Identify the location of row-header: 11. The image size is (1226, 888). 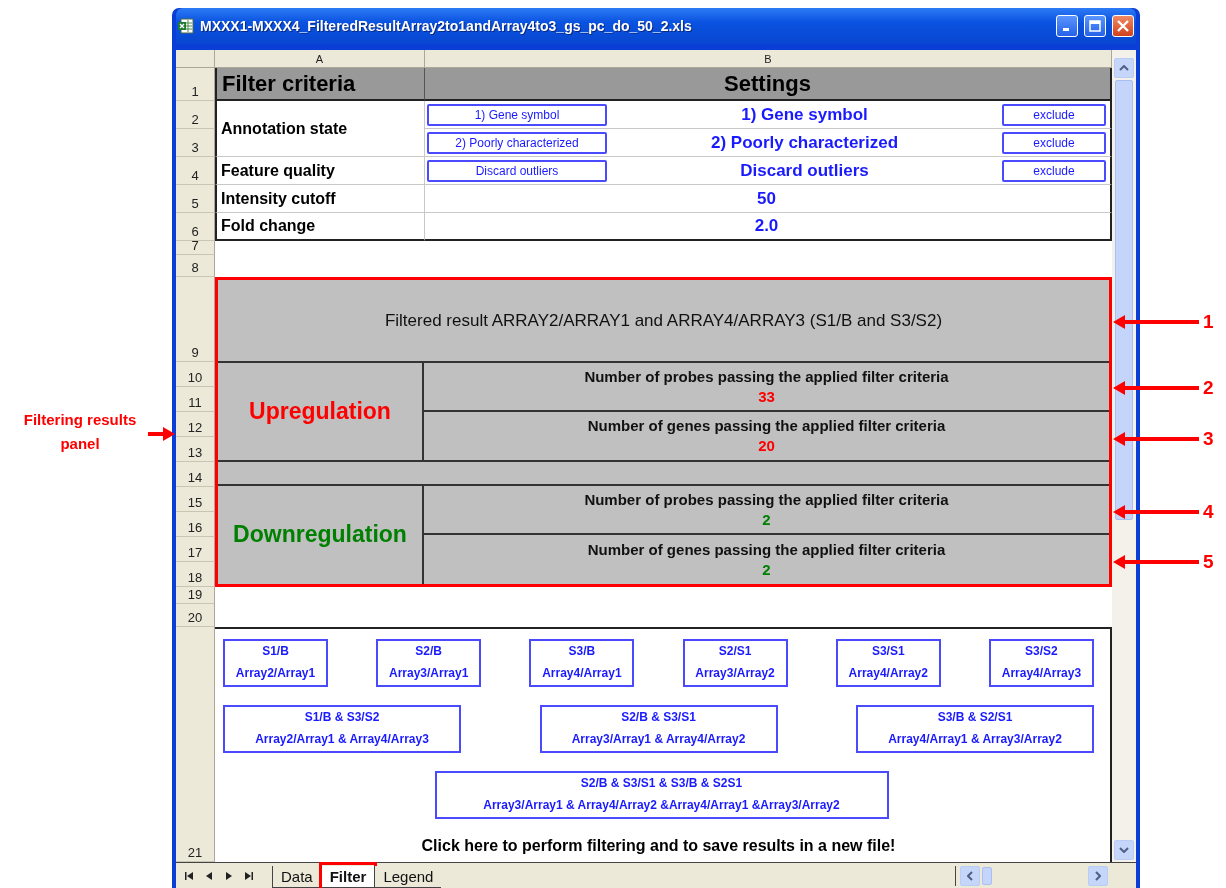
(195, 399).